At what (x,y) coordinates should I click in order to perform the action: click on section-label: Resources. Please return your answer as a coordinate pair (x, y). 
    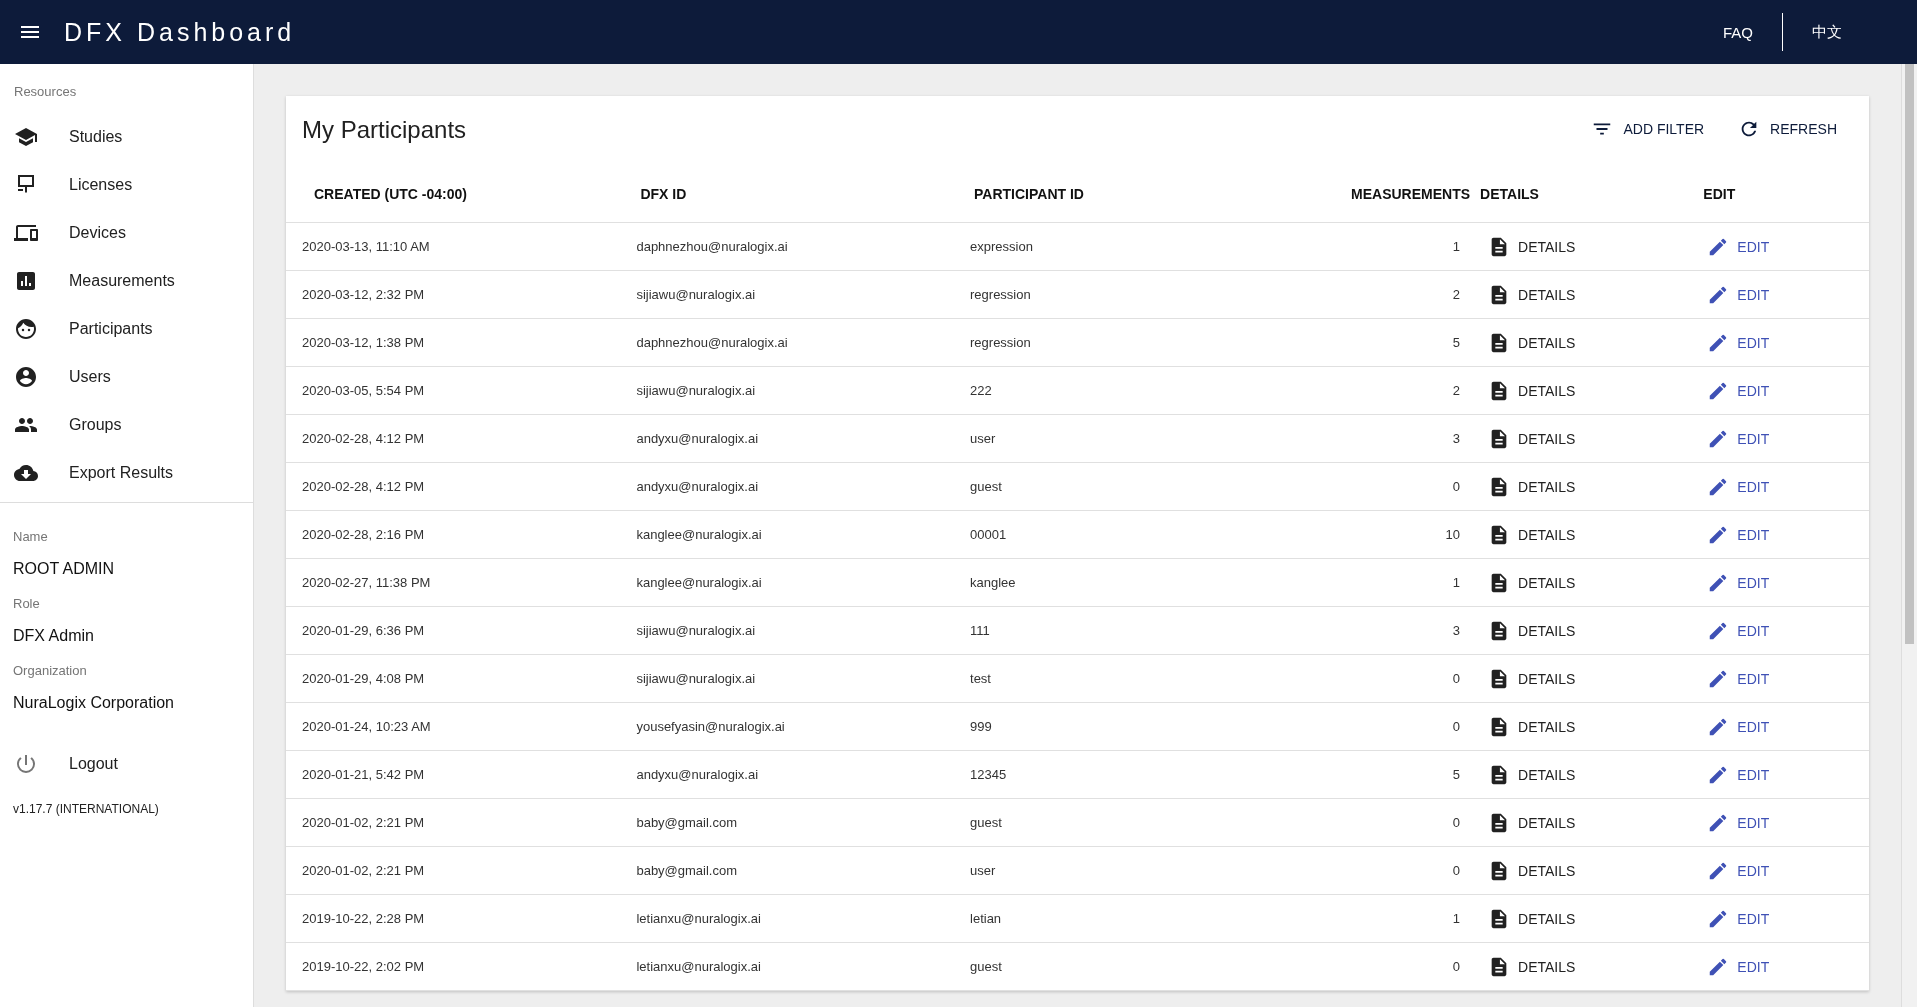
    Looking at the image, I should click on (45, 92).